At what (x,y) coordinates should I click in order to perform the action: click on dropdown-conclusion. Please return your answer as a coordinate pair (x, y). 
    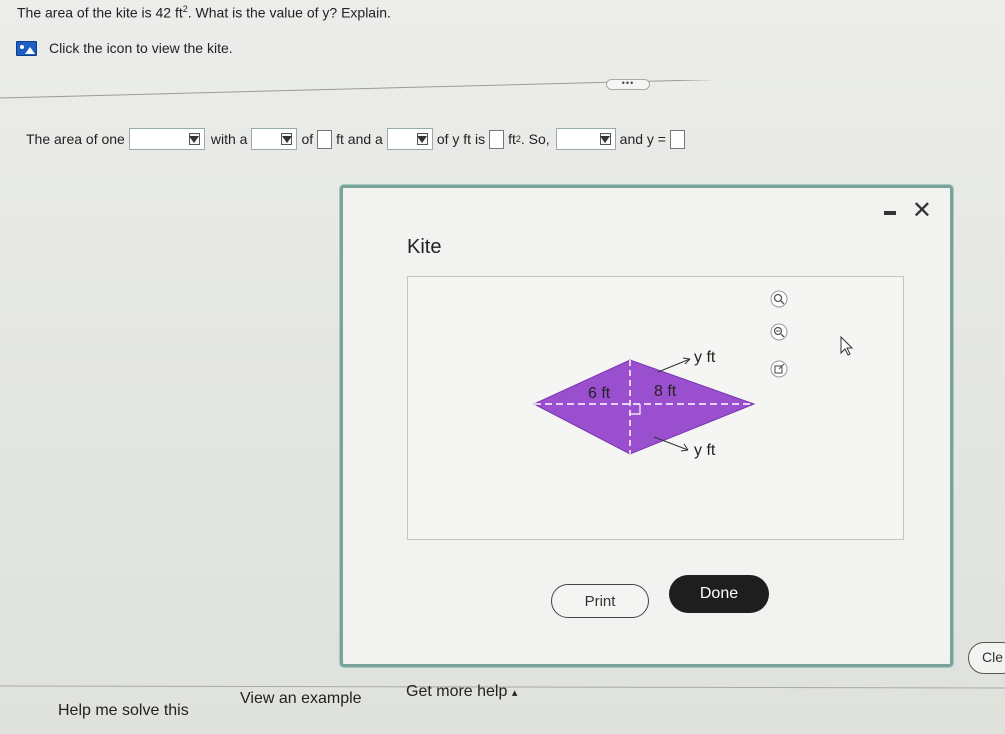
    Looking at the image, I should click on (585, 139).